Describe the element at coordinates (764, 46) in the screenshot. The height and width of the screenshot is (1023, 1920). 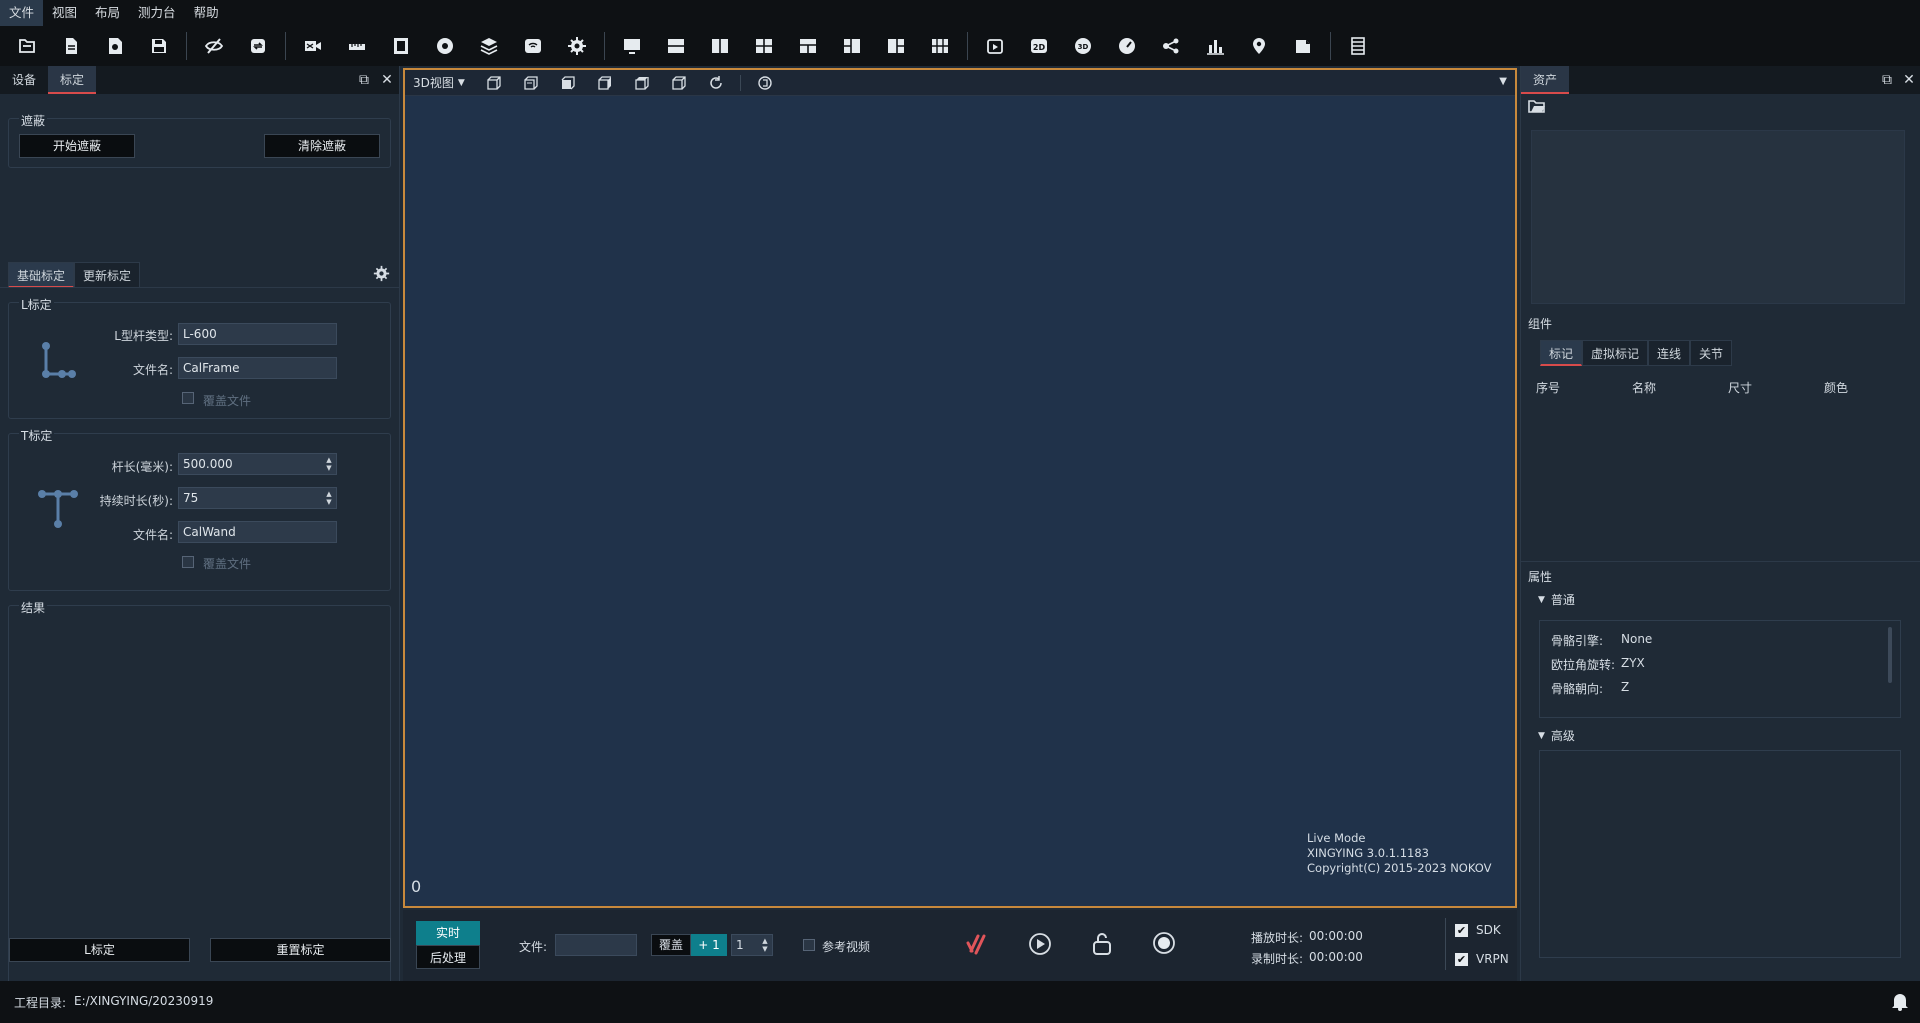
I see `layout-grid-button` at that location.